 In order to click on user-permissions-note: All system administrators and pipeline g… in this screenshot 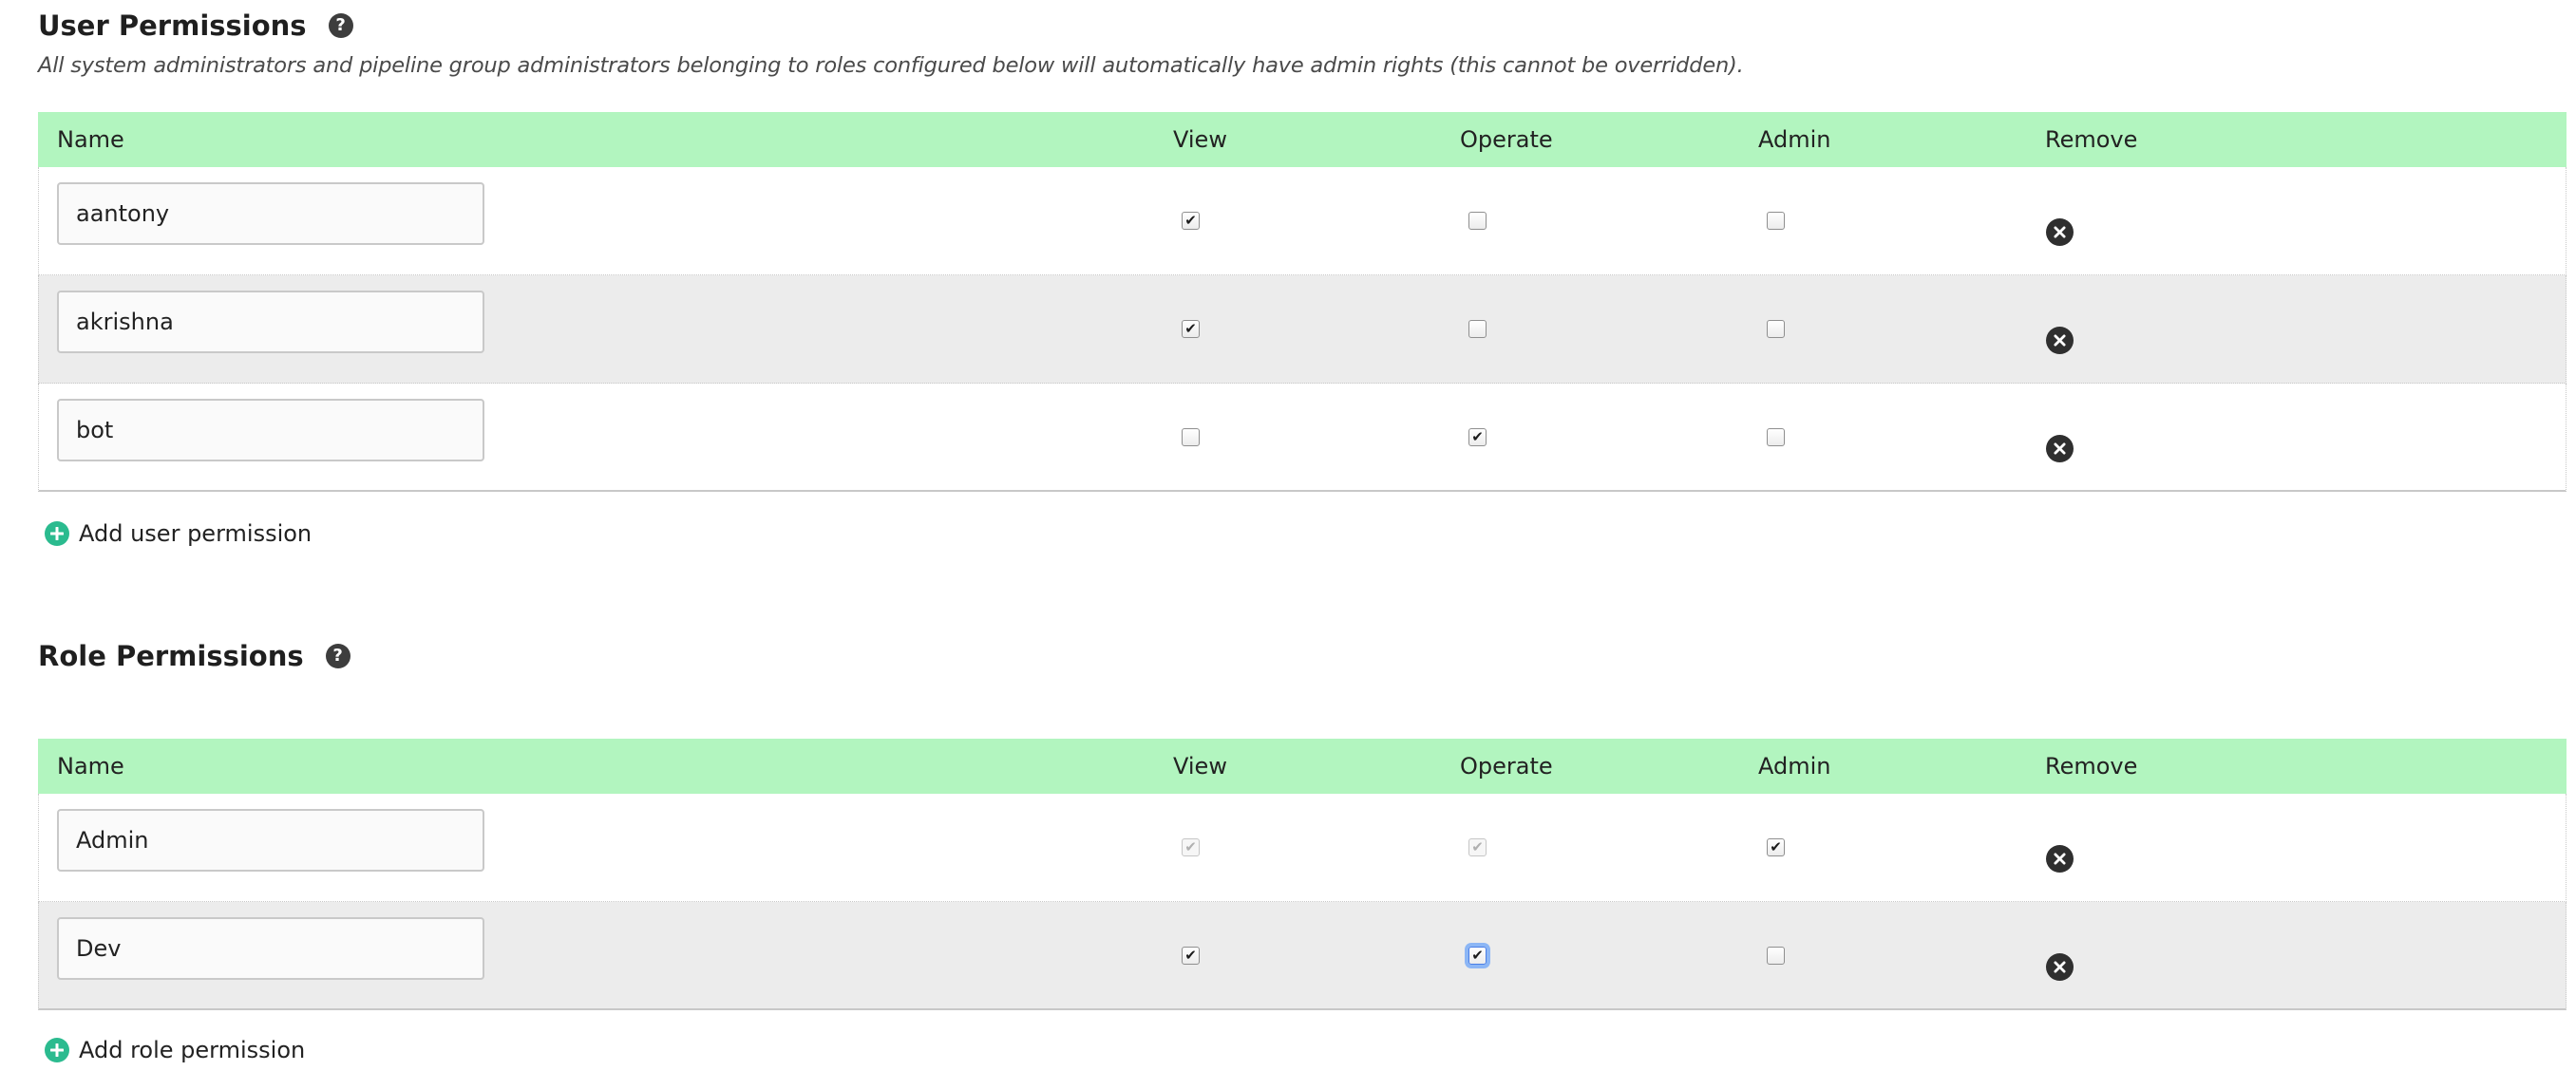, I will do `click(891, 65)`.